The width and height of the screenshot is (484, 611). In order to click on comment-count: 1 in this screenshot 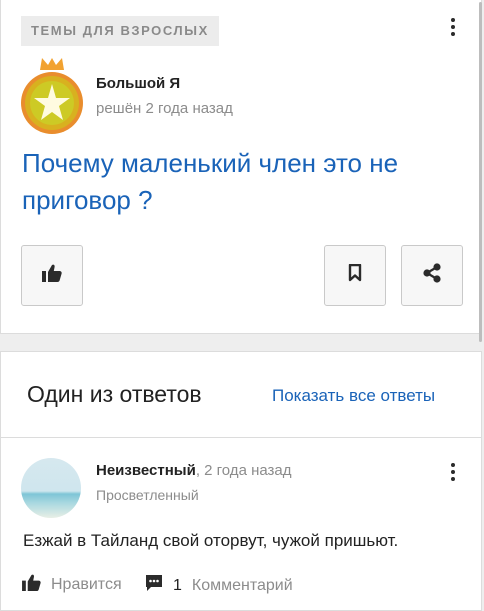, I will do `click(177, 585)`.